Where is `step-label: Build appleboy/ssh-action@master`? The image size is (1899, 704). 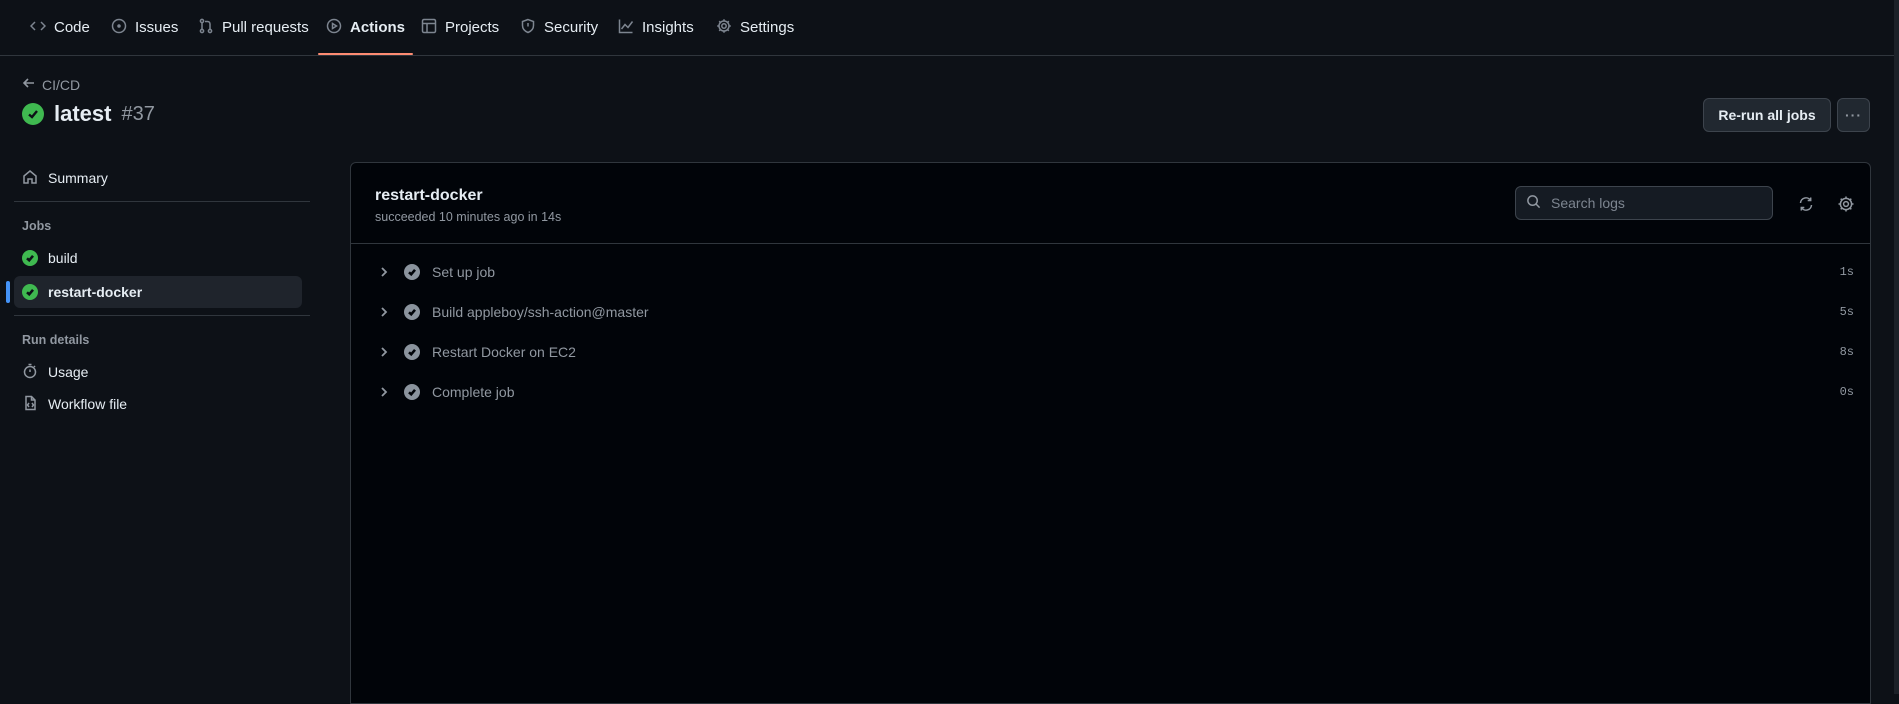
step-label: Build appleboy/ssh-action@master is located at coordinates (540, 312).